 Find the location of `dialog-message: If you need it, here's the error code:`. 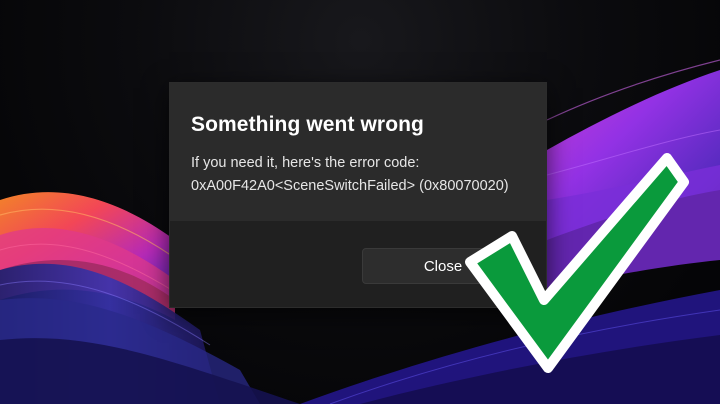

dialog-message: If you need it, here's the error code: is located at coordinates (305, 163).